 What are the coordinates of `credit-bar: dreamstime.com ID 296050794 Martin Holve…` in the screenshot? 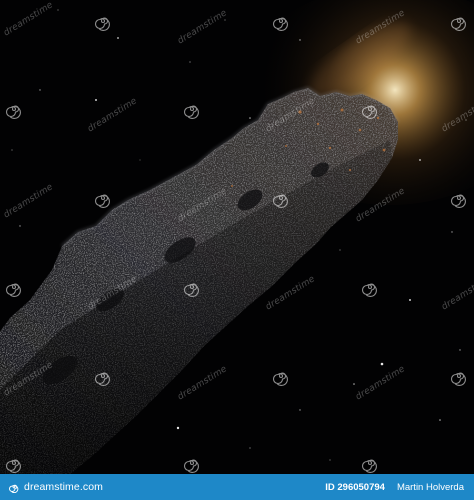 It's located at (237, 487).